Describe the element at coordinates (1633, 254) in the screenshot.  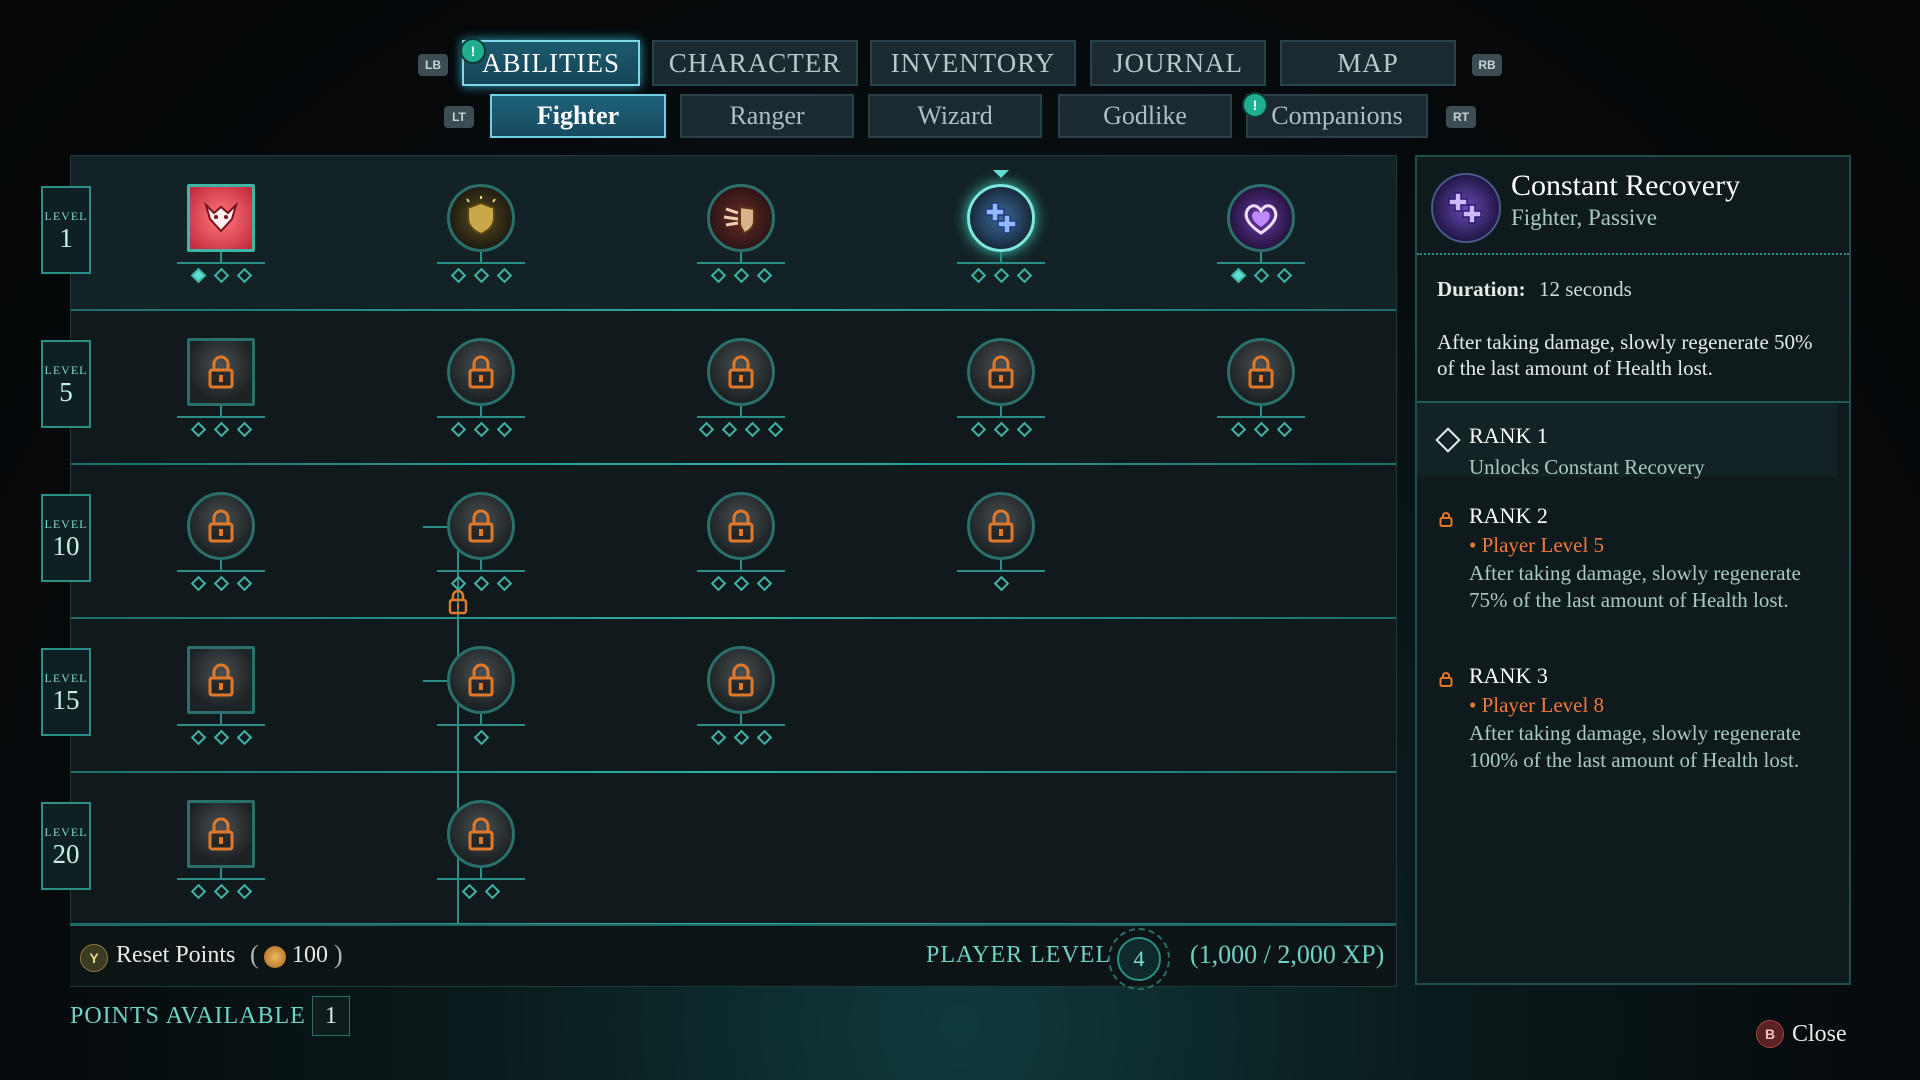
I see `detail-divider` at that location.